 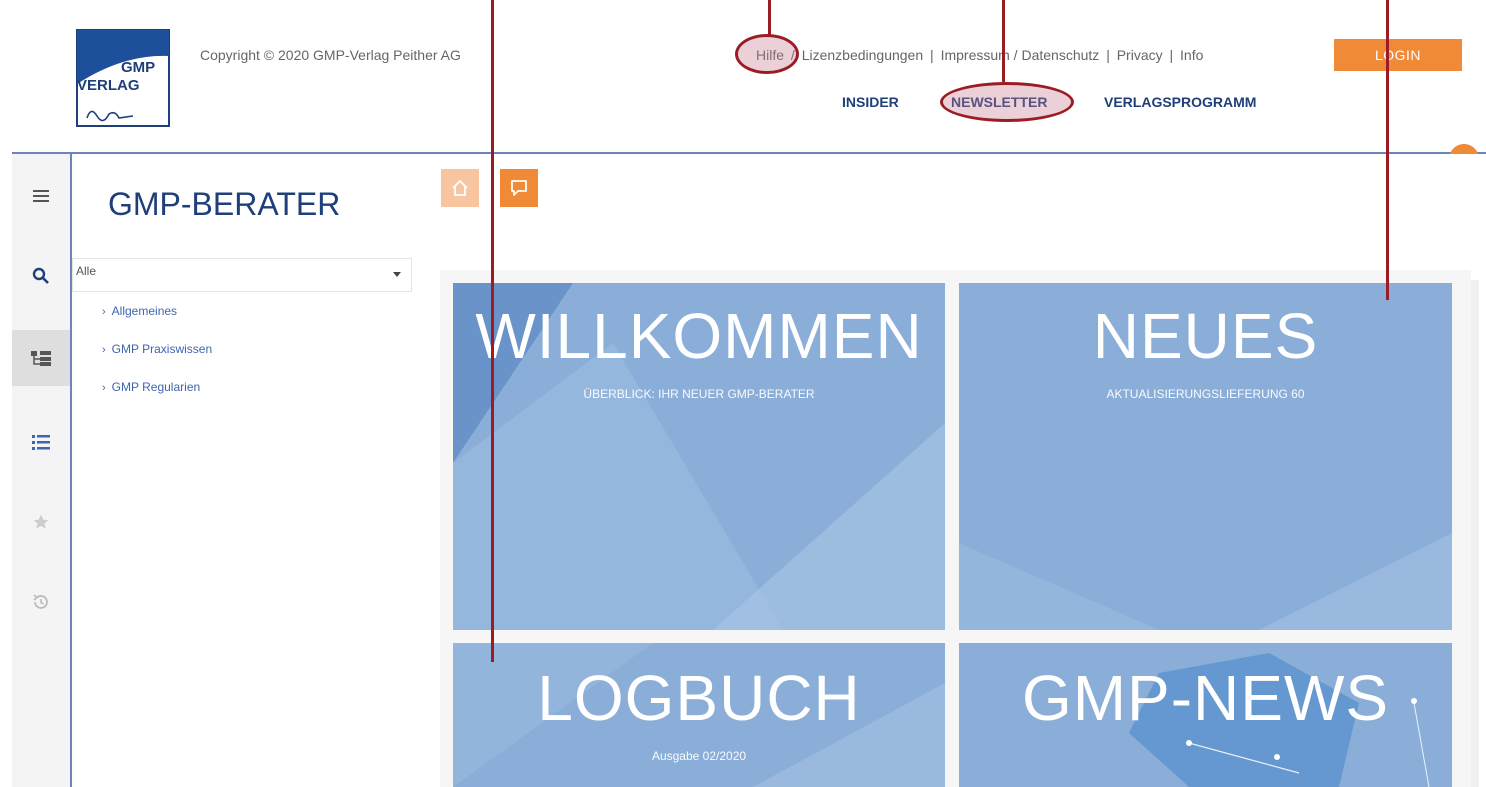 I want to click on menu-icon, so click(x=41, y=196).